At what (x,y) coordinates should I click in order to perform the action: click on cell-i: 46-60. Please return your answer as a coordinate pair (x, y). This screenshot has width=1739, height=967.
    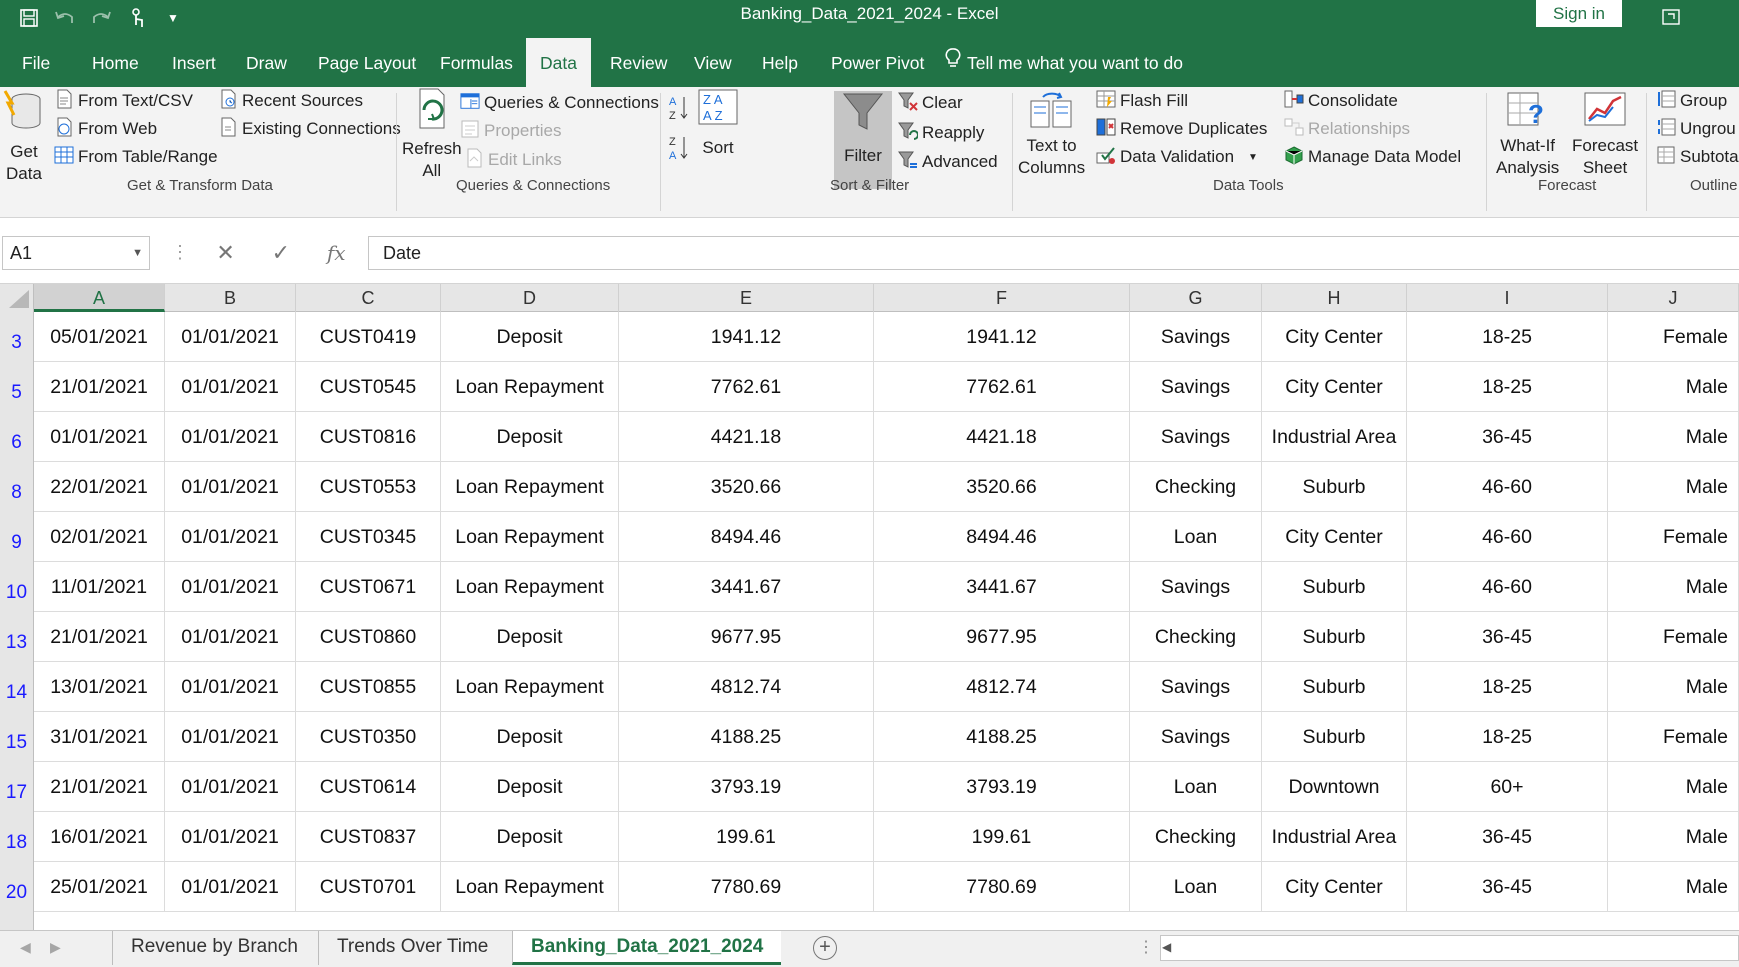
    Looking at the image, I should click on (1507, 537).